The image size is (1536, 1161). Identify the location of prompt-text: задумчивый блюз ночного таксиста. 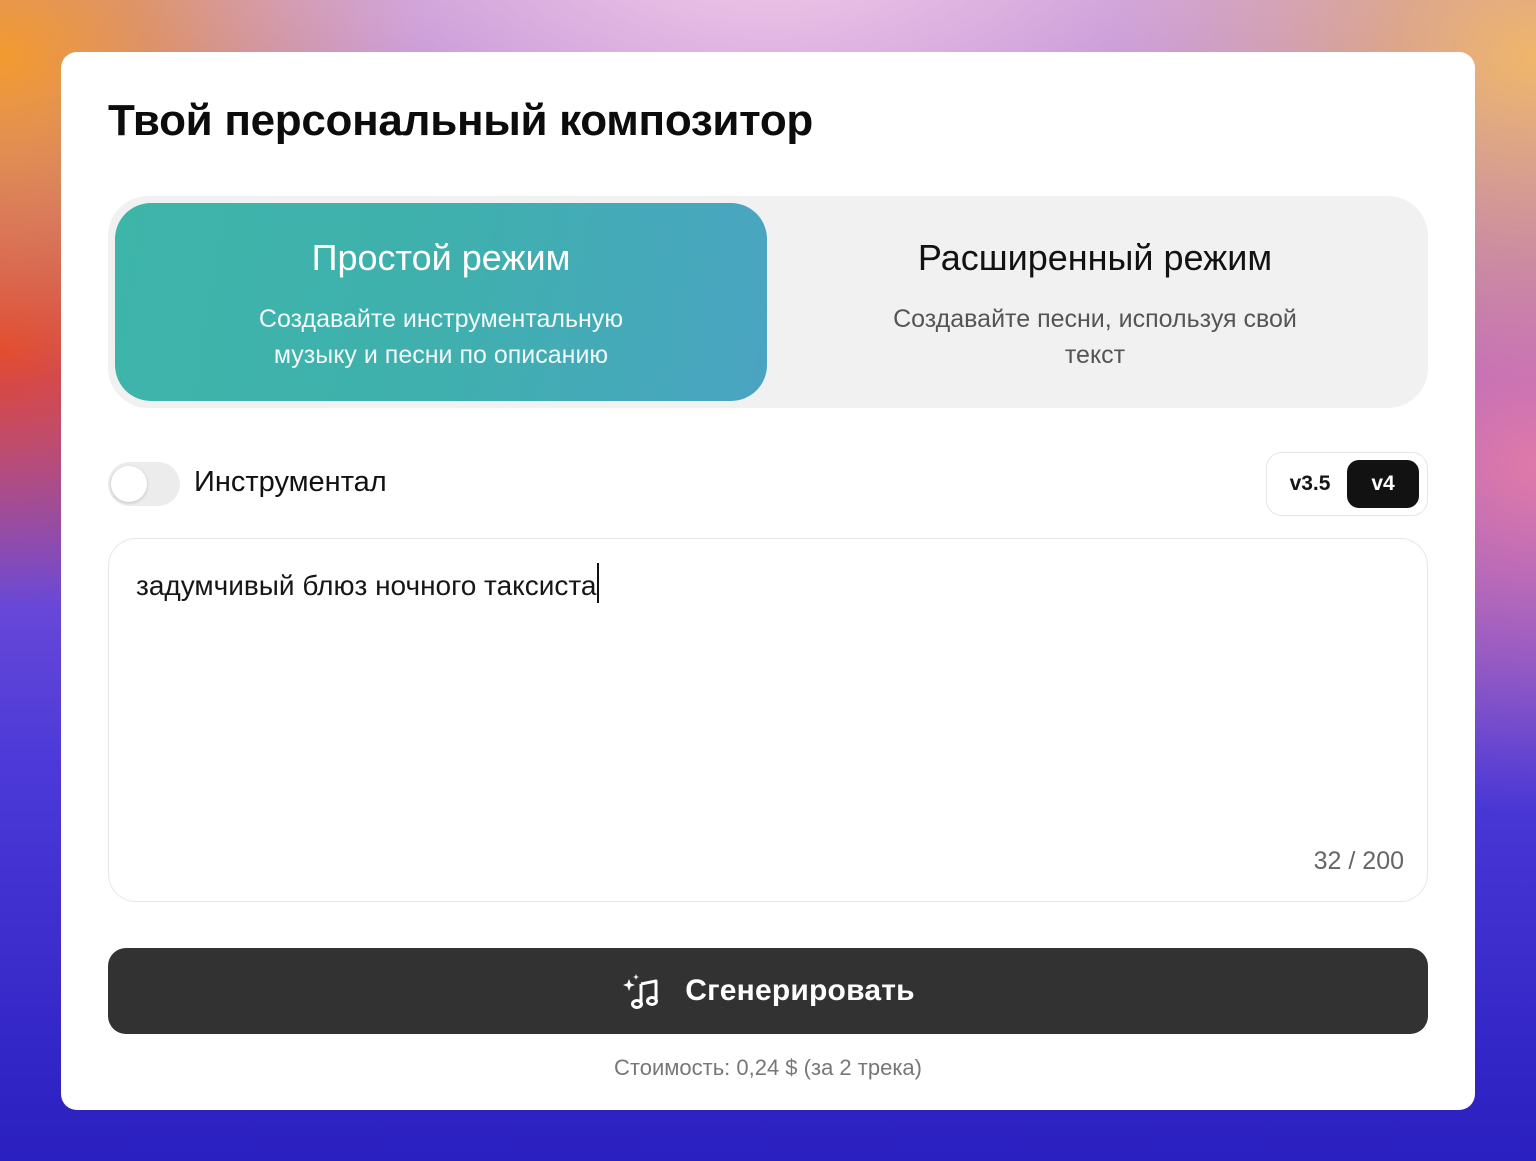
(368, 583).